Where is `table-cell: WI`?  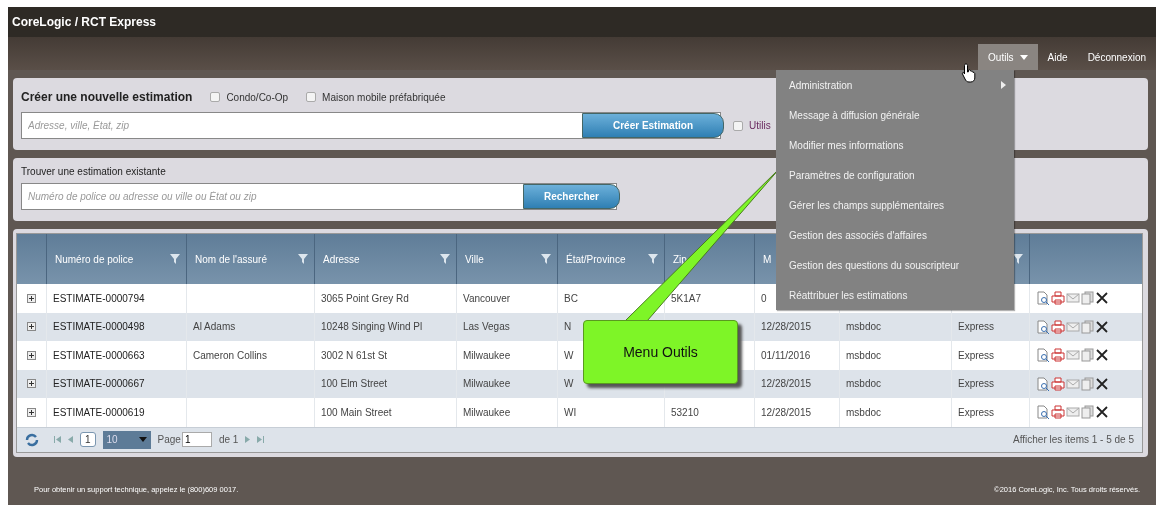
table-cell: WI is located at coordinates (570, 412).